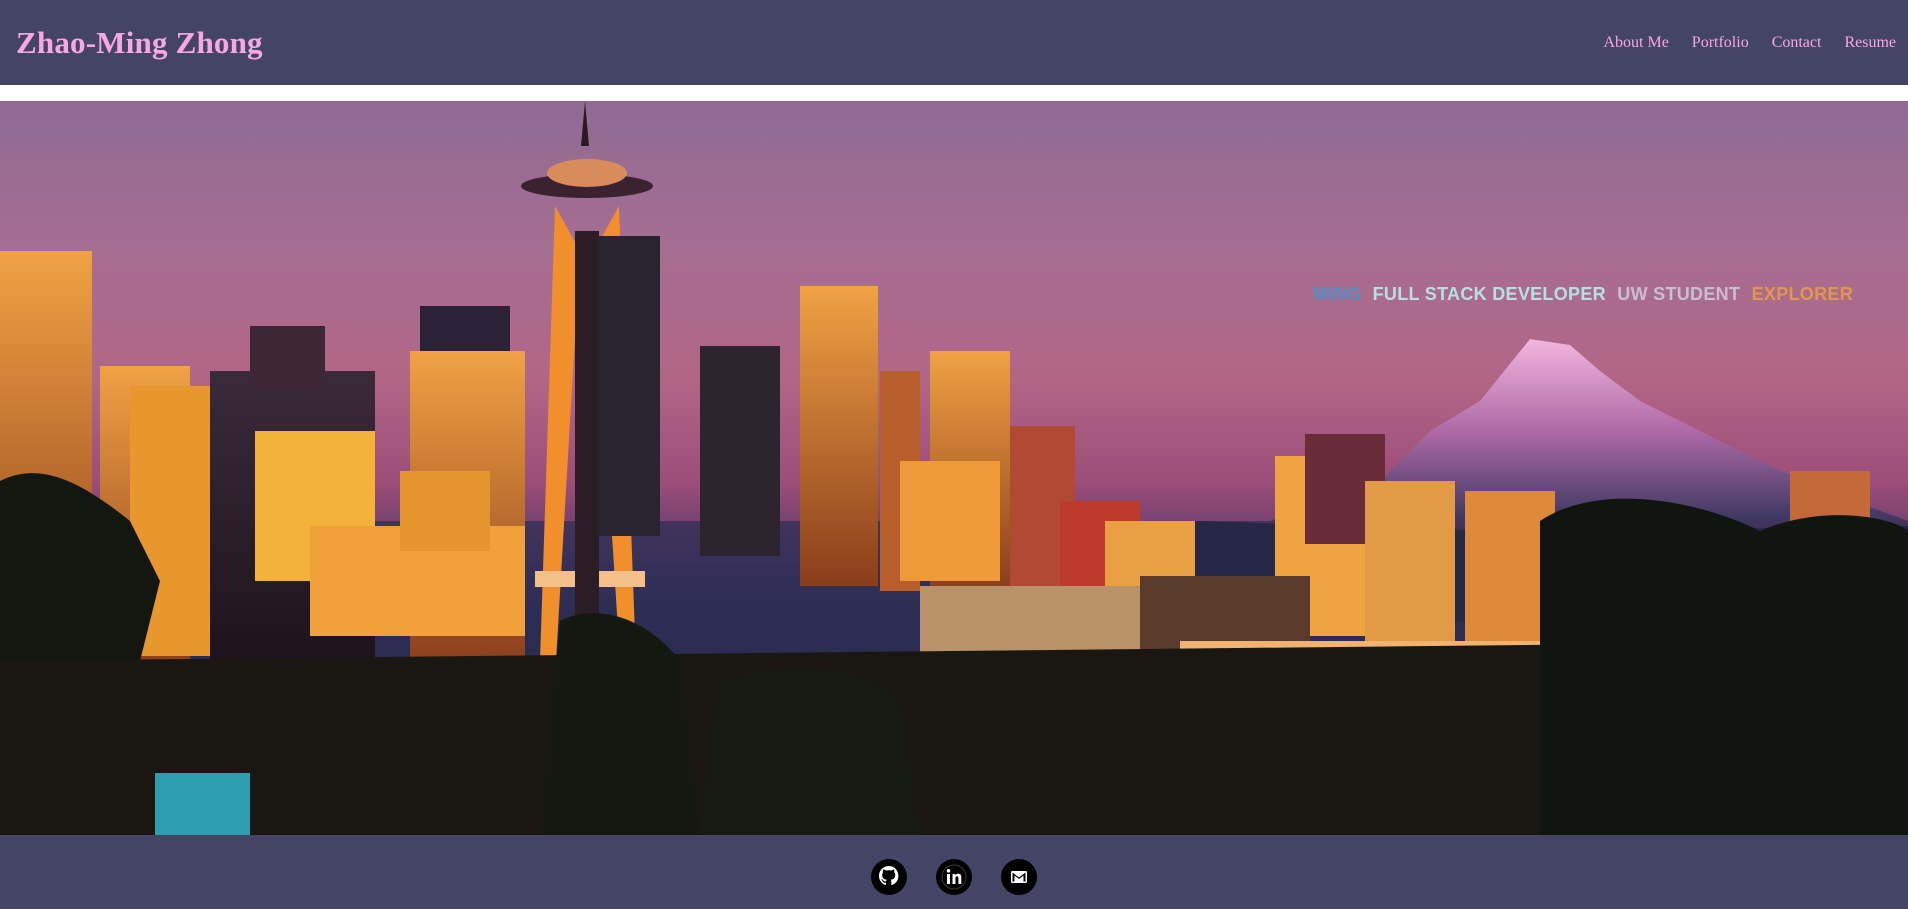 This screenshot has height=909, width=1908. What do you see at coordinates (1797, 43) in the screenshot?
I see `nav-contact: Contact` at bounding box center [1797, 43].